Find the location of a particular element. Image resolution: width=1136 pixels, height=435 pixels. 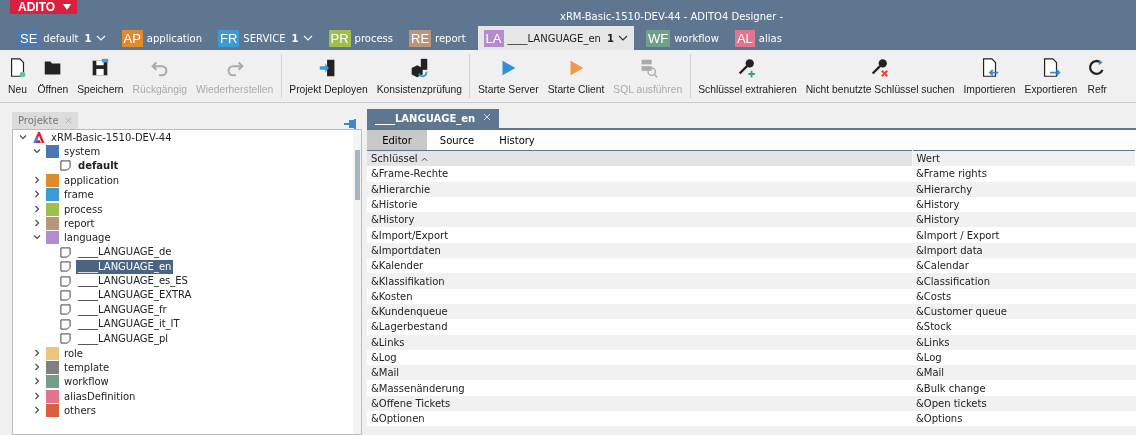

project-tab: SE default 1 is located at coordinates (62, 38).